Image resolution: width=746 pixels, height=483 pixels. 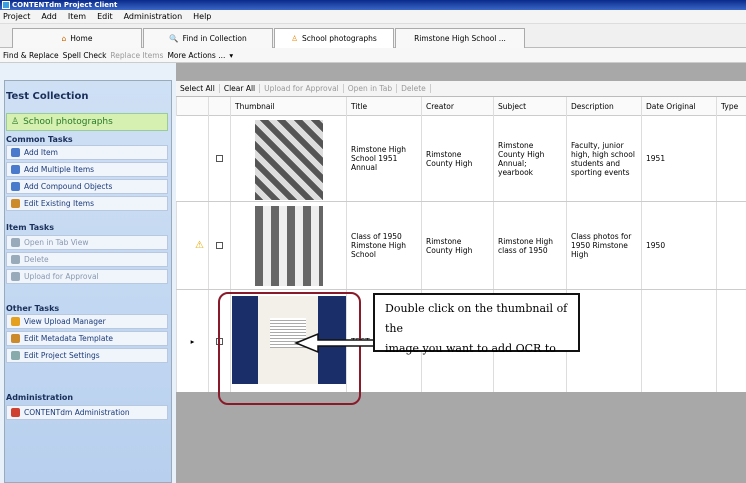 I want to click on callout-line-1: Double click on the thumbnail of the, so click(x=476, y=318).